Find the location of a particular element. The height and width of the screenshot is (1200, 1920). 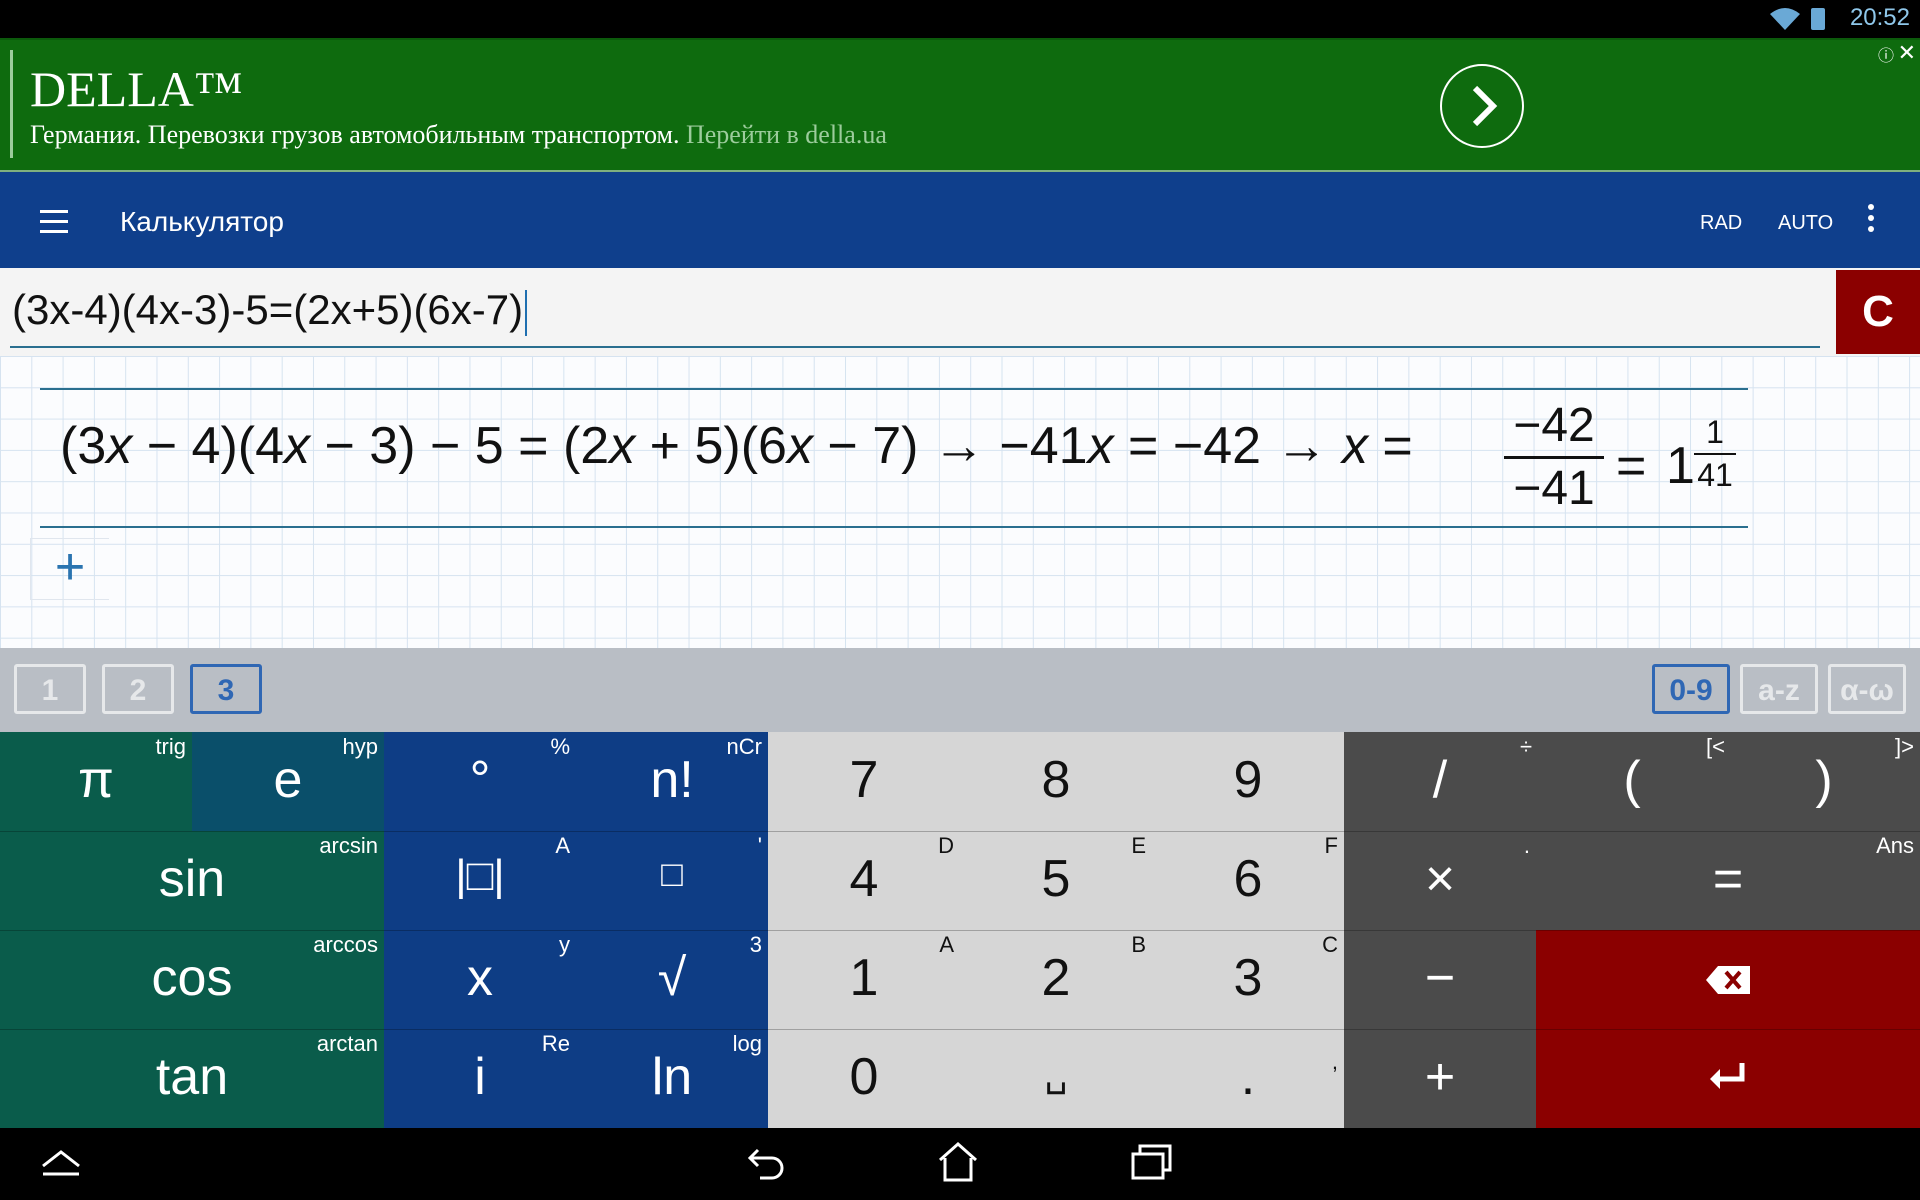

key-0: 0 is located at coordinates (864, 1078).